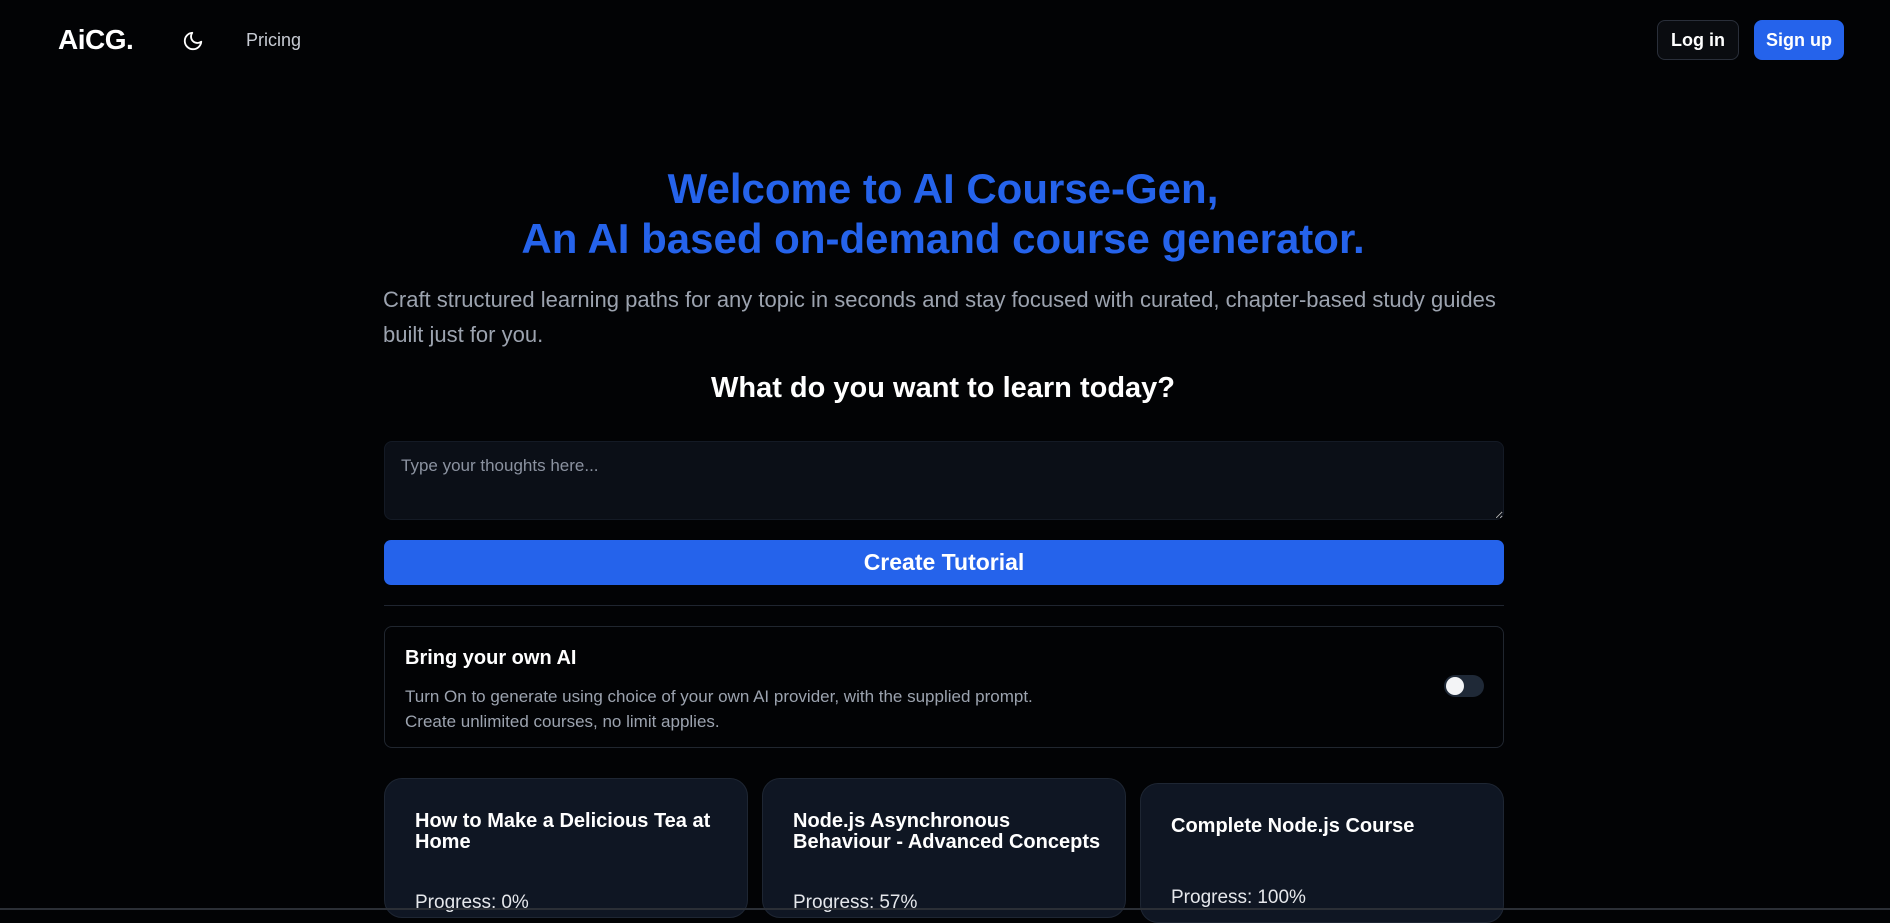 Image resolution: width=1890 pixels, height=923 pixels. Describe the element at coordinates (563, 831) in the screenshot. I see `course-title: How to Make a Delicious Tea at Home` at that location.